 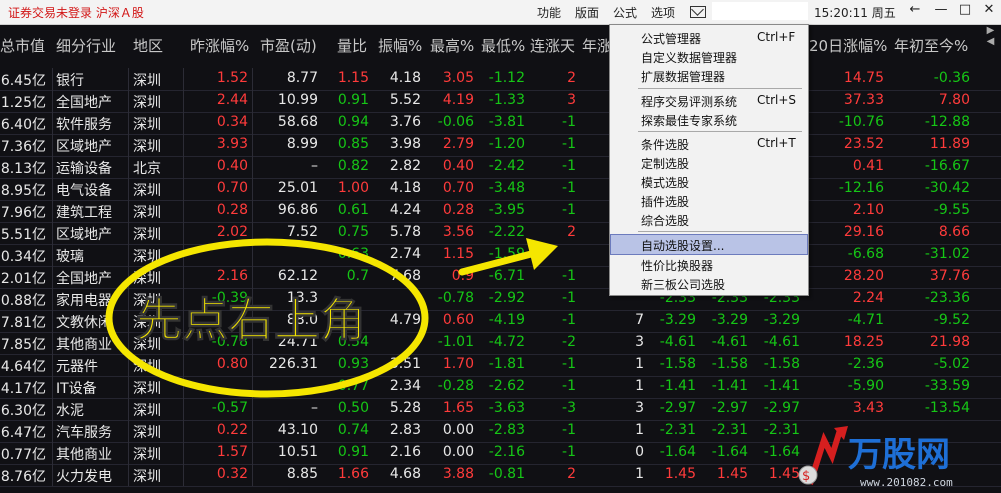 I want to click on site-watermark-logo: $ 万股网 www.201082.com, so click(x=875, y=457).